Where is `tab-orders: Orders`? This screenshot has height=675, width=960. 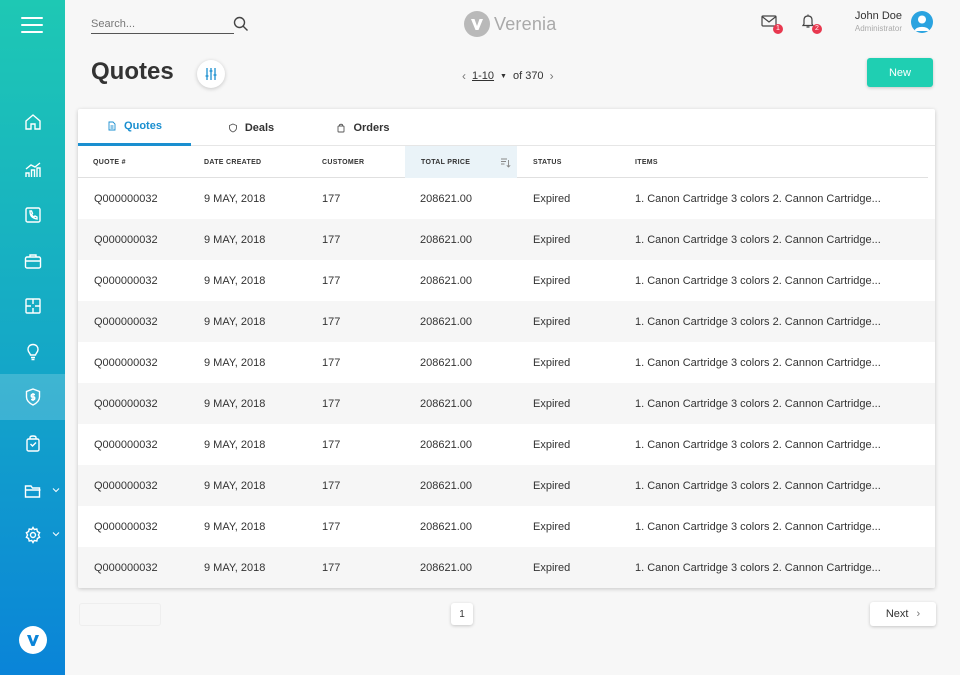
tab-orders: Orders is located at coordinates (363, 127).